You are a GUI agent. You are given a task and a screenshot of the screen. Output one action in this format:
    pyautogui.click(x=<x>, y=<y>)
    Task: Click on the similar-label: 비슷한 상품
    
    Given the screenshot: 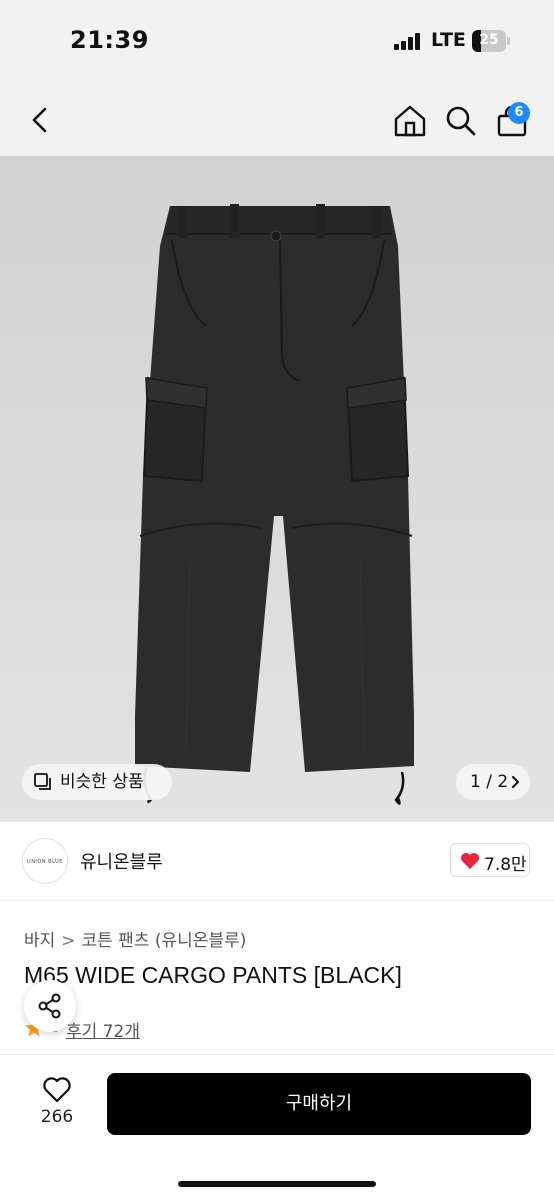 What is the action you would take?
    pyautogui.click(x=102, y=782)
    